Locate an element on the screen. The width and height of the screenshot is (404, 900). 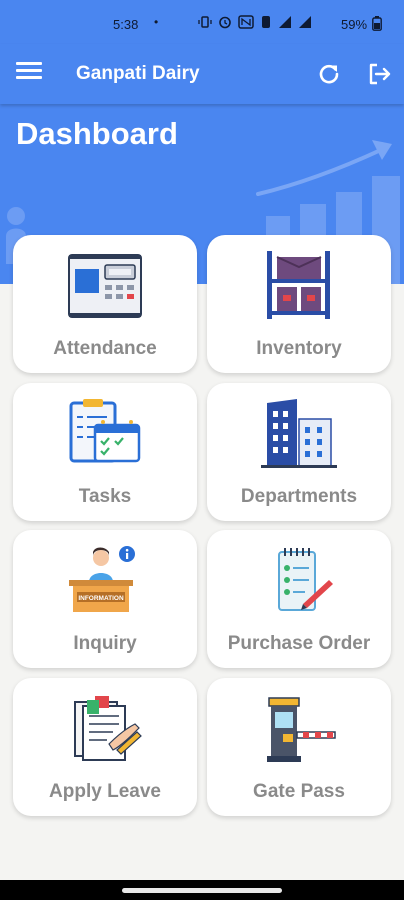
battery-percent: 59% is located at coordinates (354, 24).